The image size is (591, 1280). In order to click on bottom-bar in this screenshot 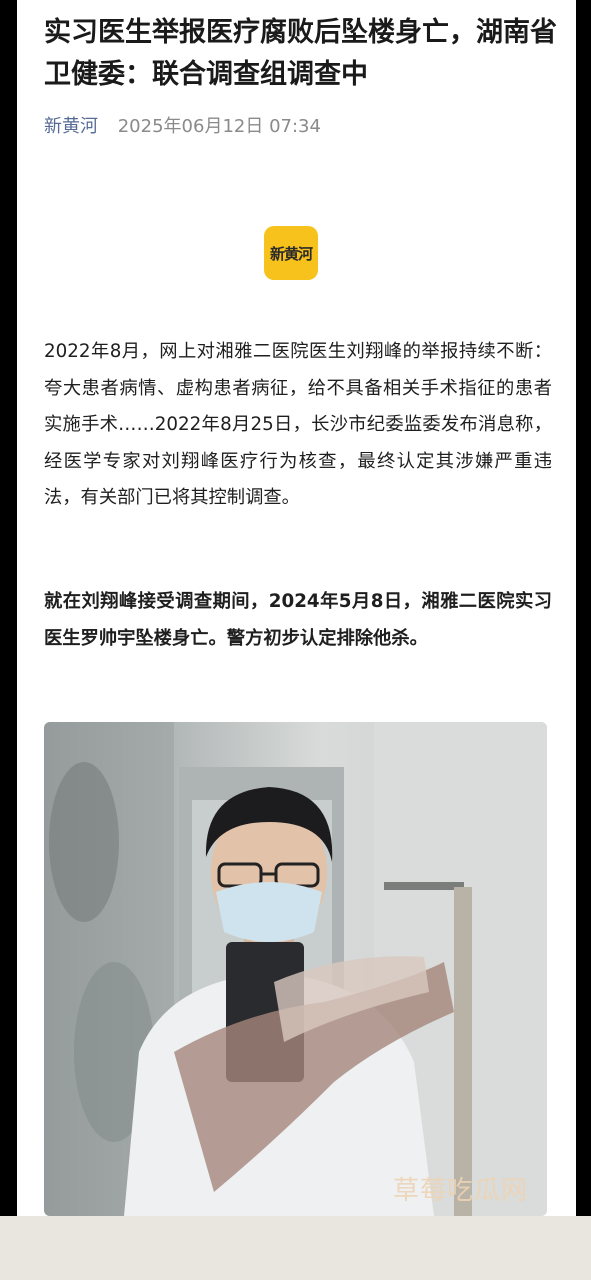, I will do `click(295, 1248)`.